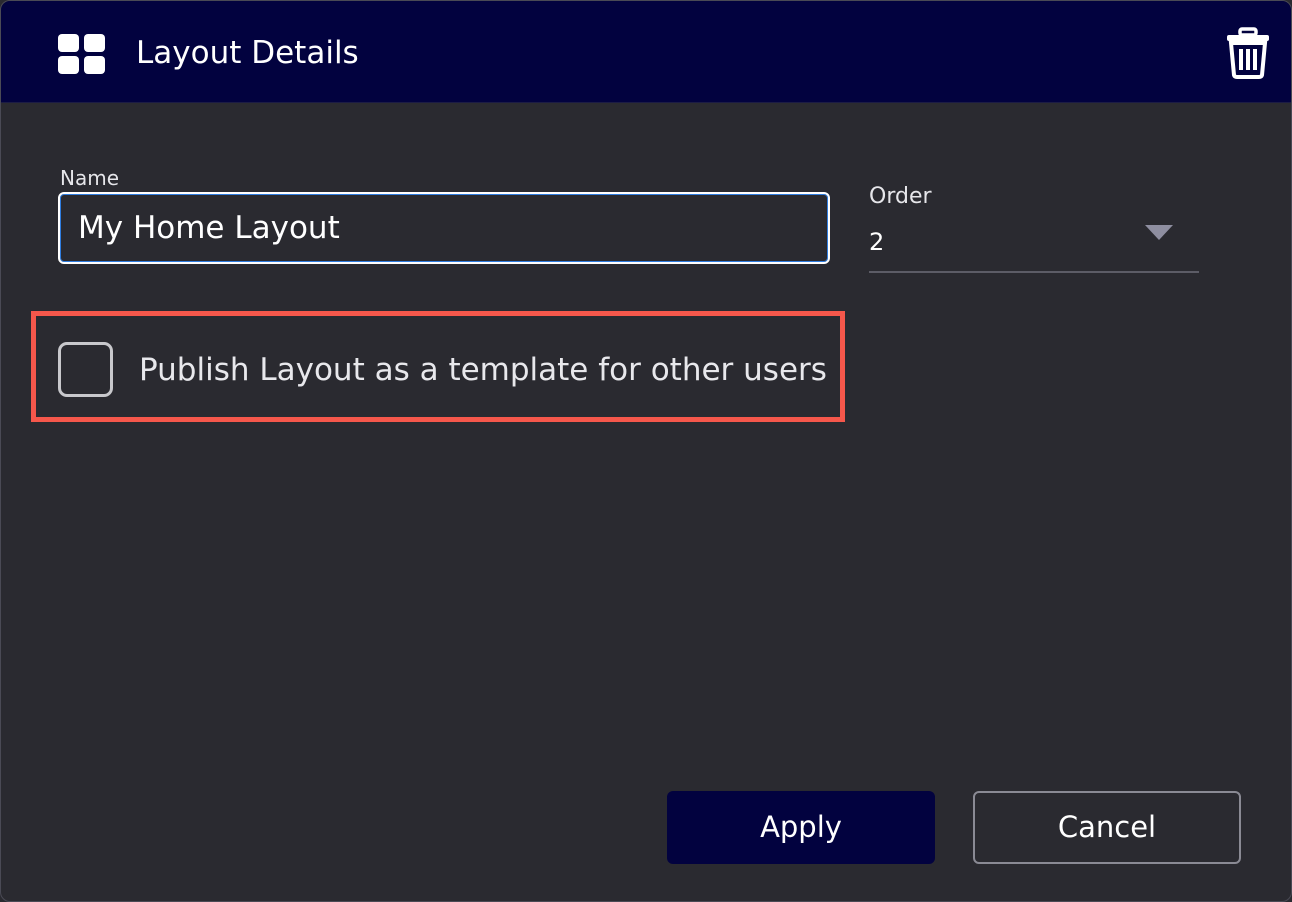 The height and width of the screenshot is (902, 1292). Describe the element at coordinates (81, 54) in the screenshot. I see `grid-icon` at that location.